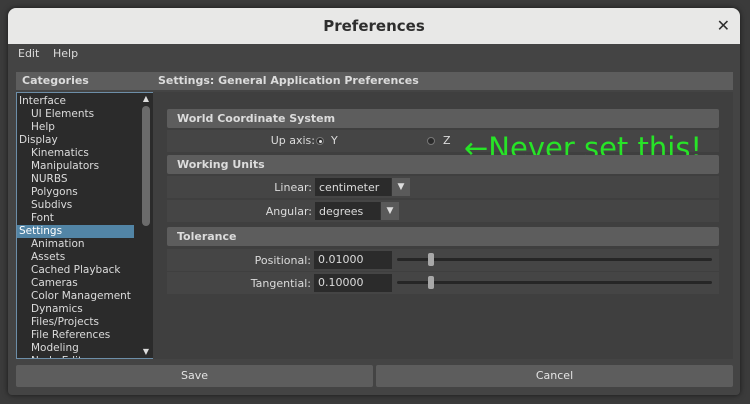  Describe the element at coordinates (320, 141) in the screenshot. I see `up-axis-y-radio` at that location.